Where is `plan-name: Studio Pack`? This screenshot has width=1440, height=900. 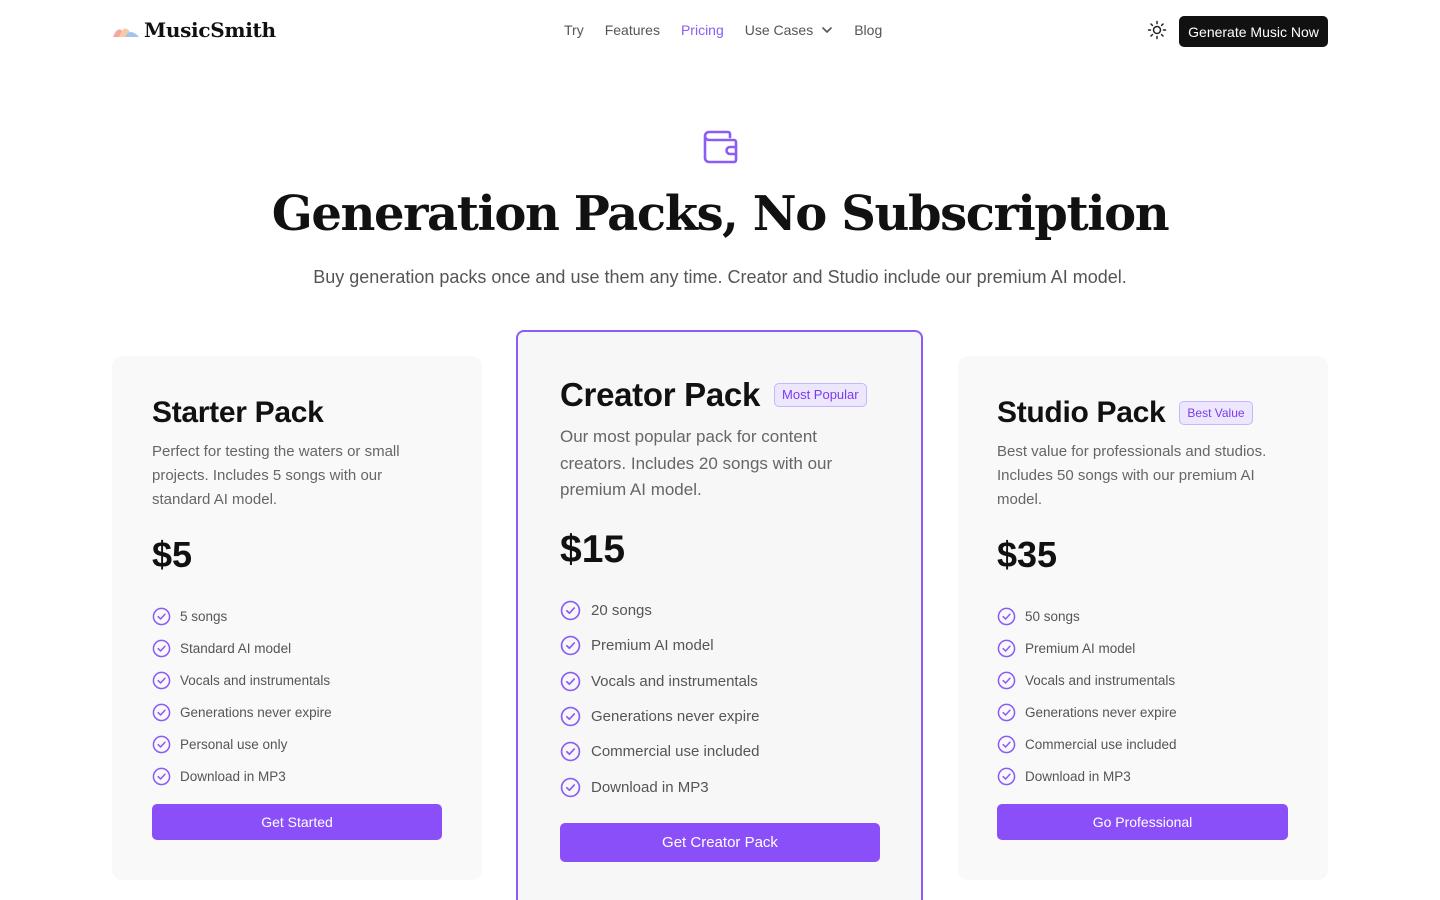 plan-name: Studio Pack is located at coordinates (1081, 412).